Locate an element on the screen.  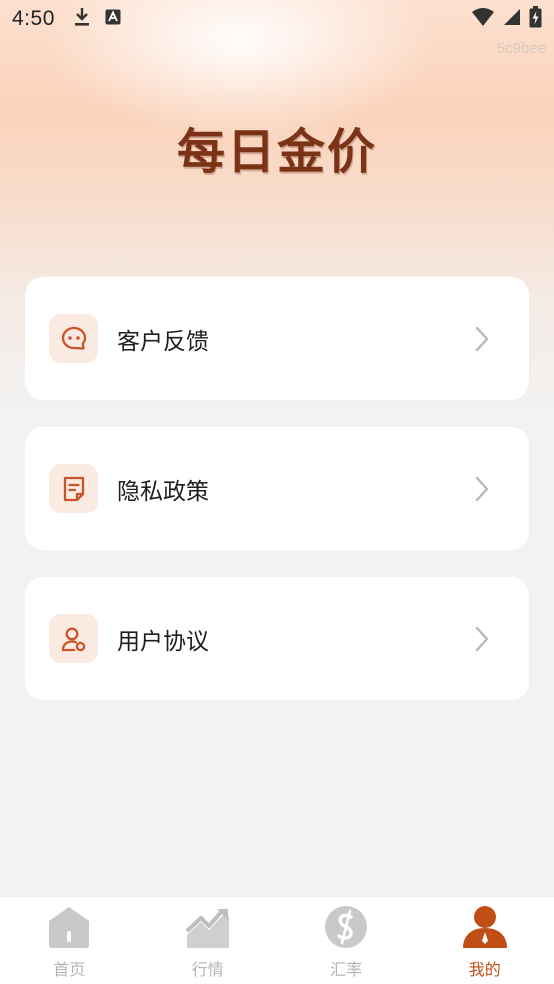
tab-home: 首页 is located at coordinates (69, 940).